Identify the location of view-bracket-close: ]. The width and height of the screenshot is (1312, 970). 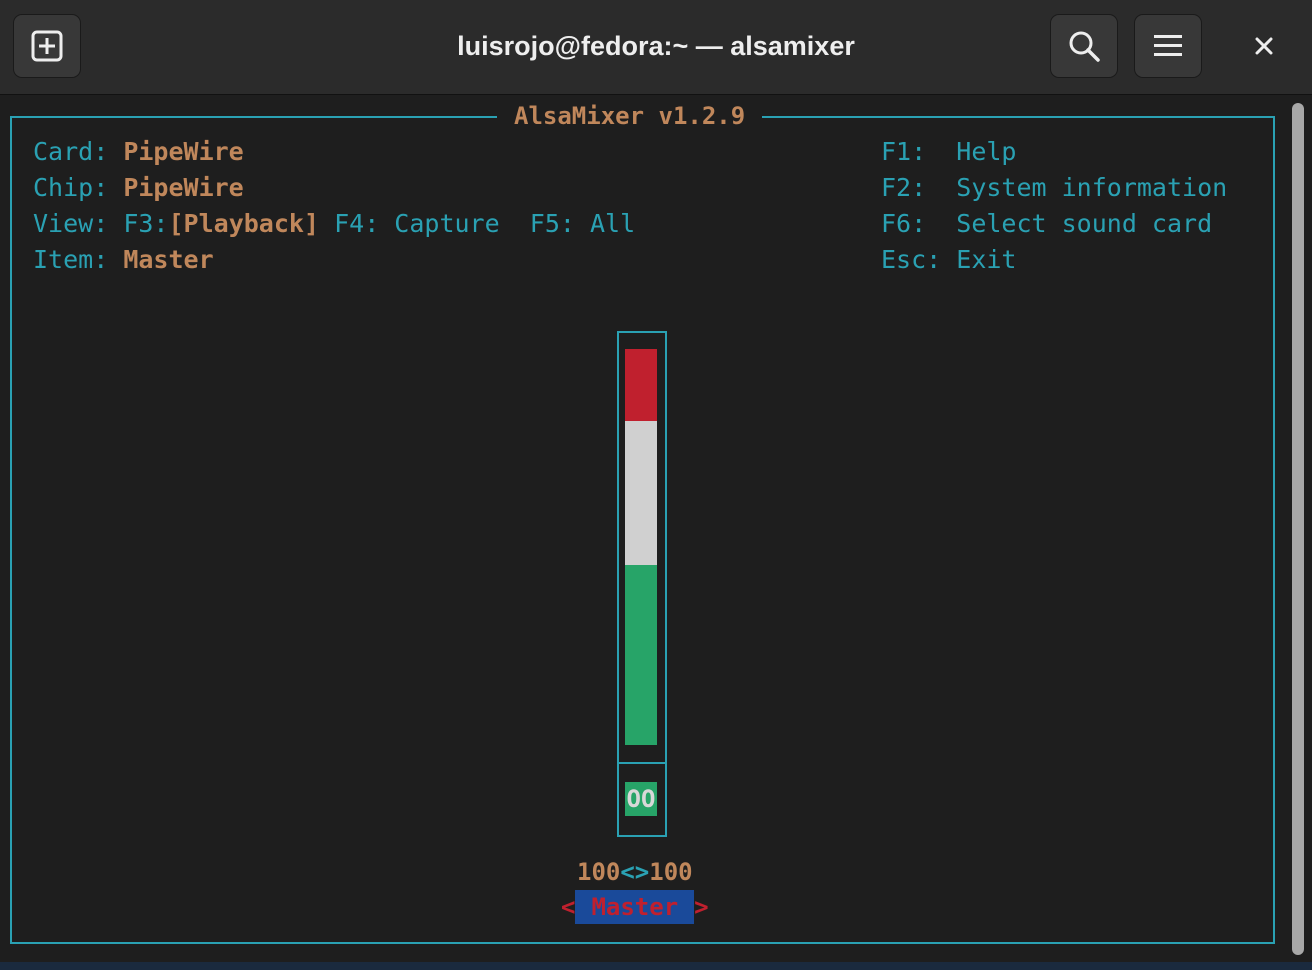
(311, 223).